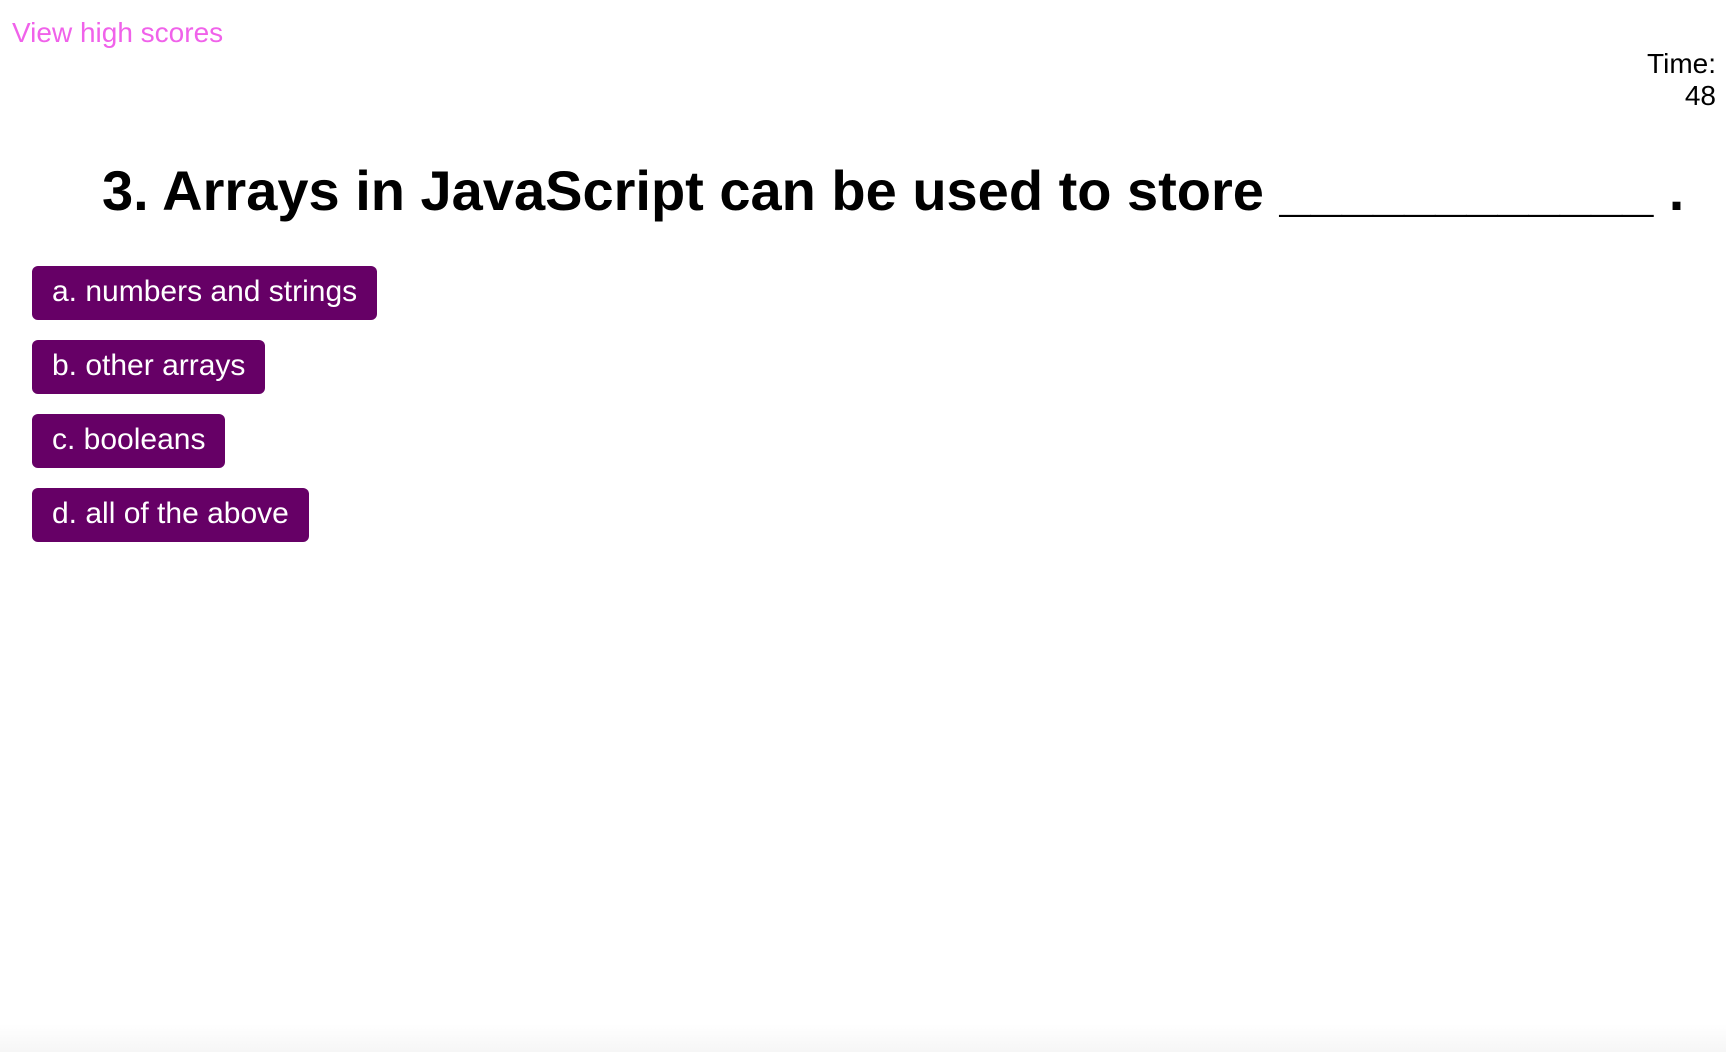  I want to click on view-high-scores-link: View high scores, so click(117, 33).